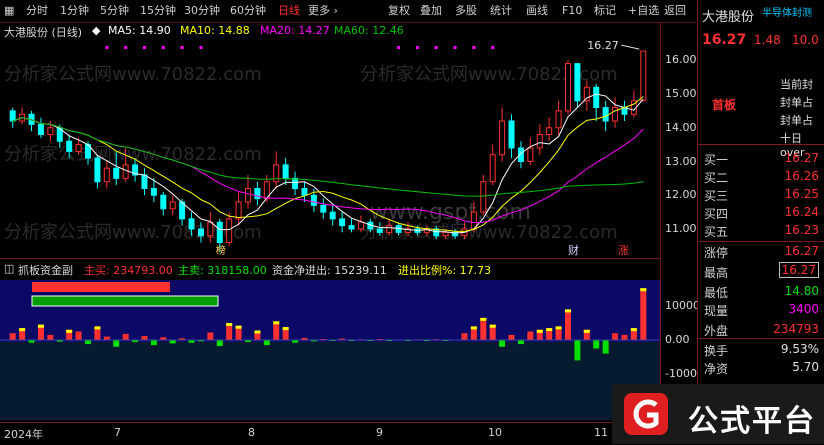 The width and height of the screenshot is (824, 445). What do you see at coordinates (9, 11) in the screenshot?
I see `period-icon: ▦` at bounding box center [9, 11].